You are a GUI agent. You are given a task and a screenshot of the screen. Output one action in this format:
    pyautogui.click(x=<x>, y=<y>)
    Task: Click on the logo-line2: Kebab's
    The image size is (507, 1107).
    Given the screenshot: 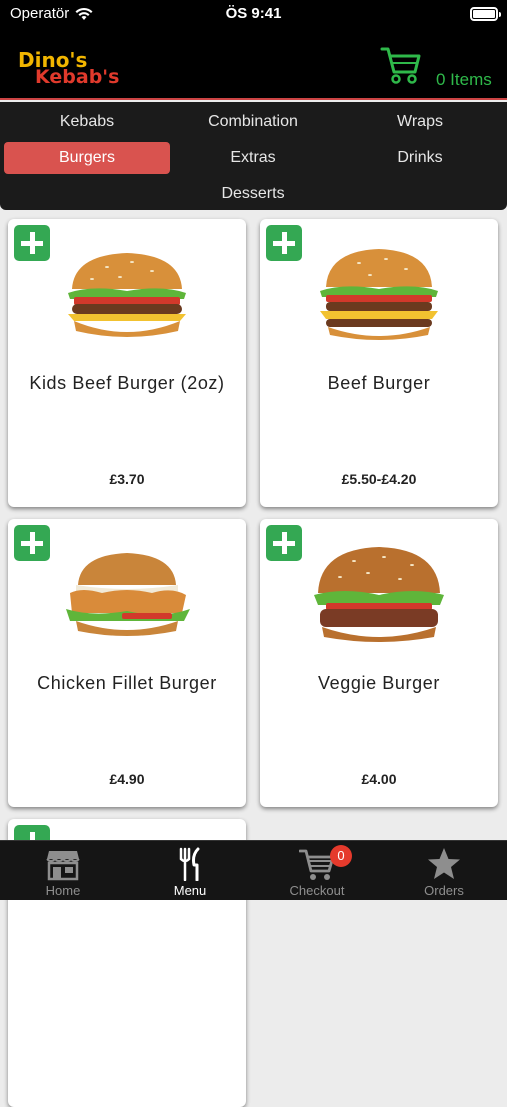 What is the action you would take?
    pyautogui.click(x=77, y=77)
    